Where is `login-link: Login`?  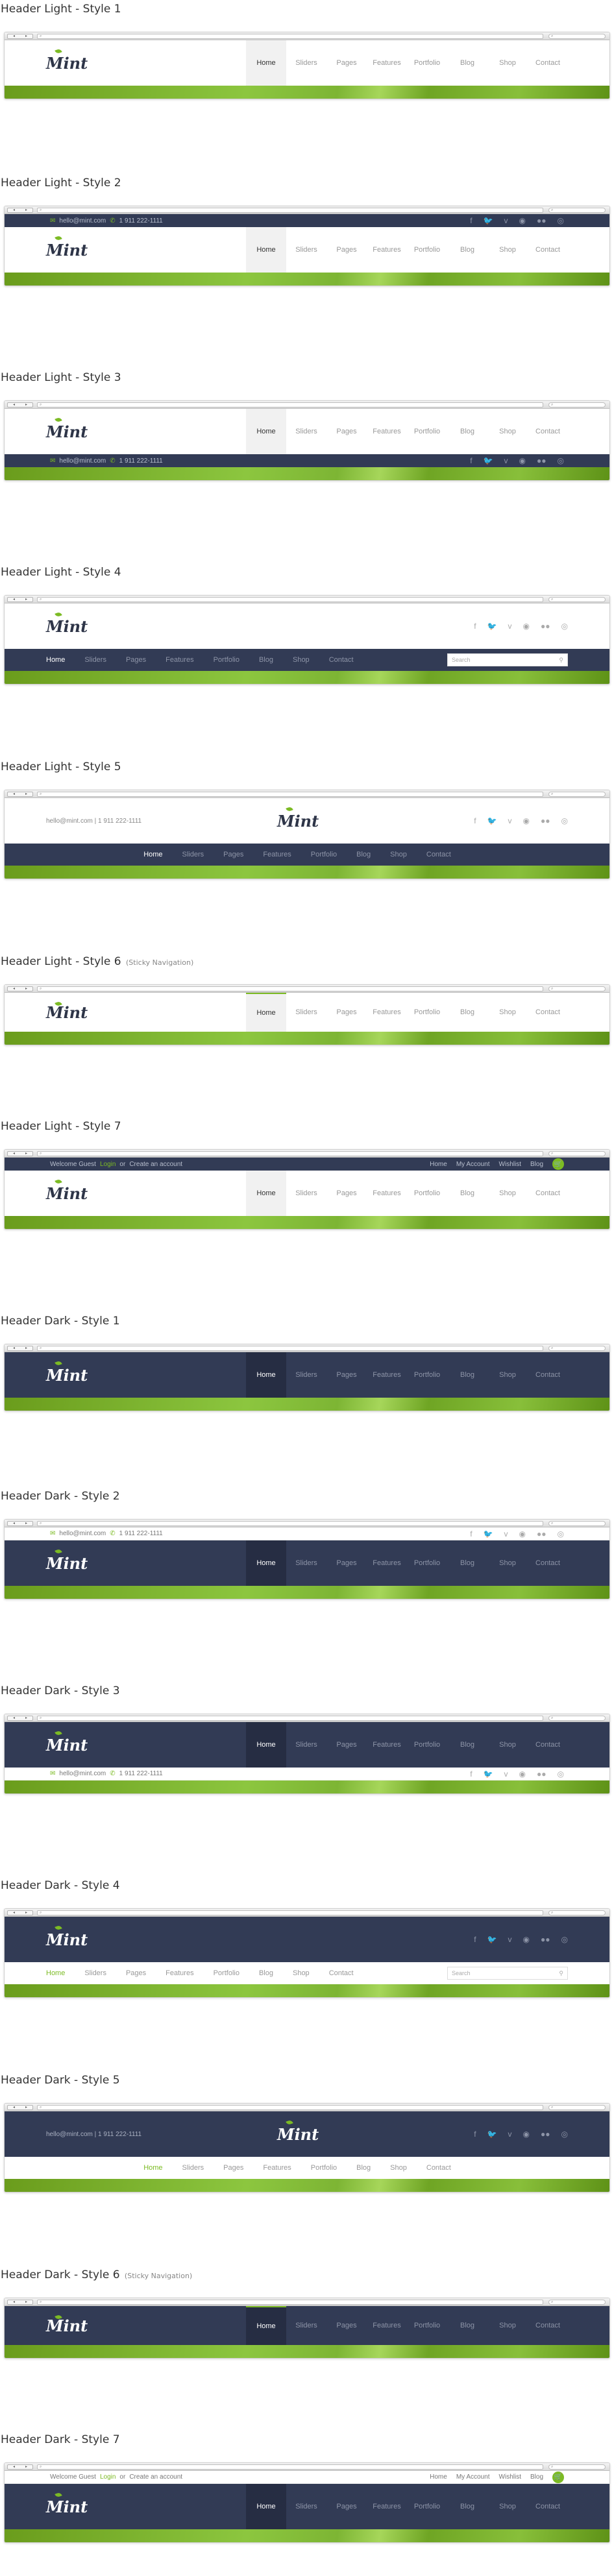
login-link: Login is located at coordinates (108, 2477).